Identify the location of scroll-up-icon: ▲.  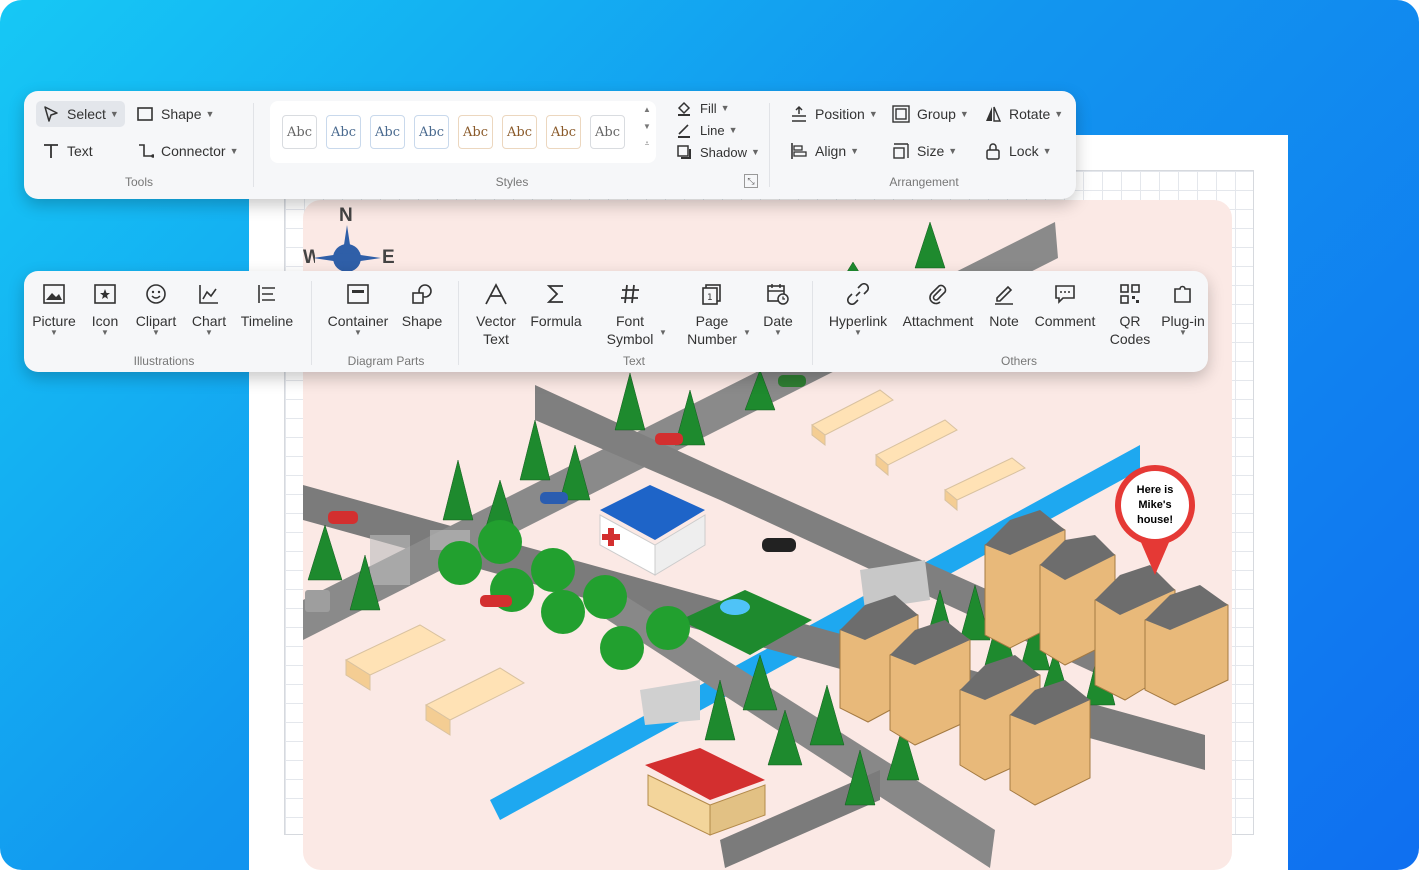
(647, 109).